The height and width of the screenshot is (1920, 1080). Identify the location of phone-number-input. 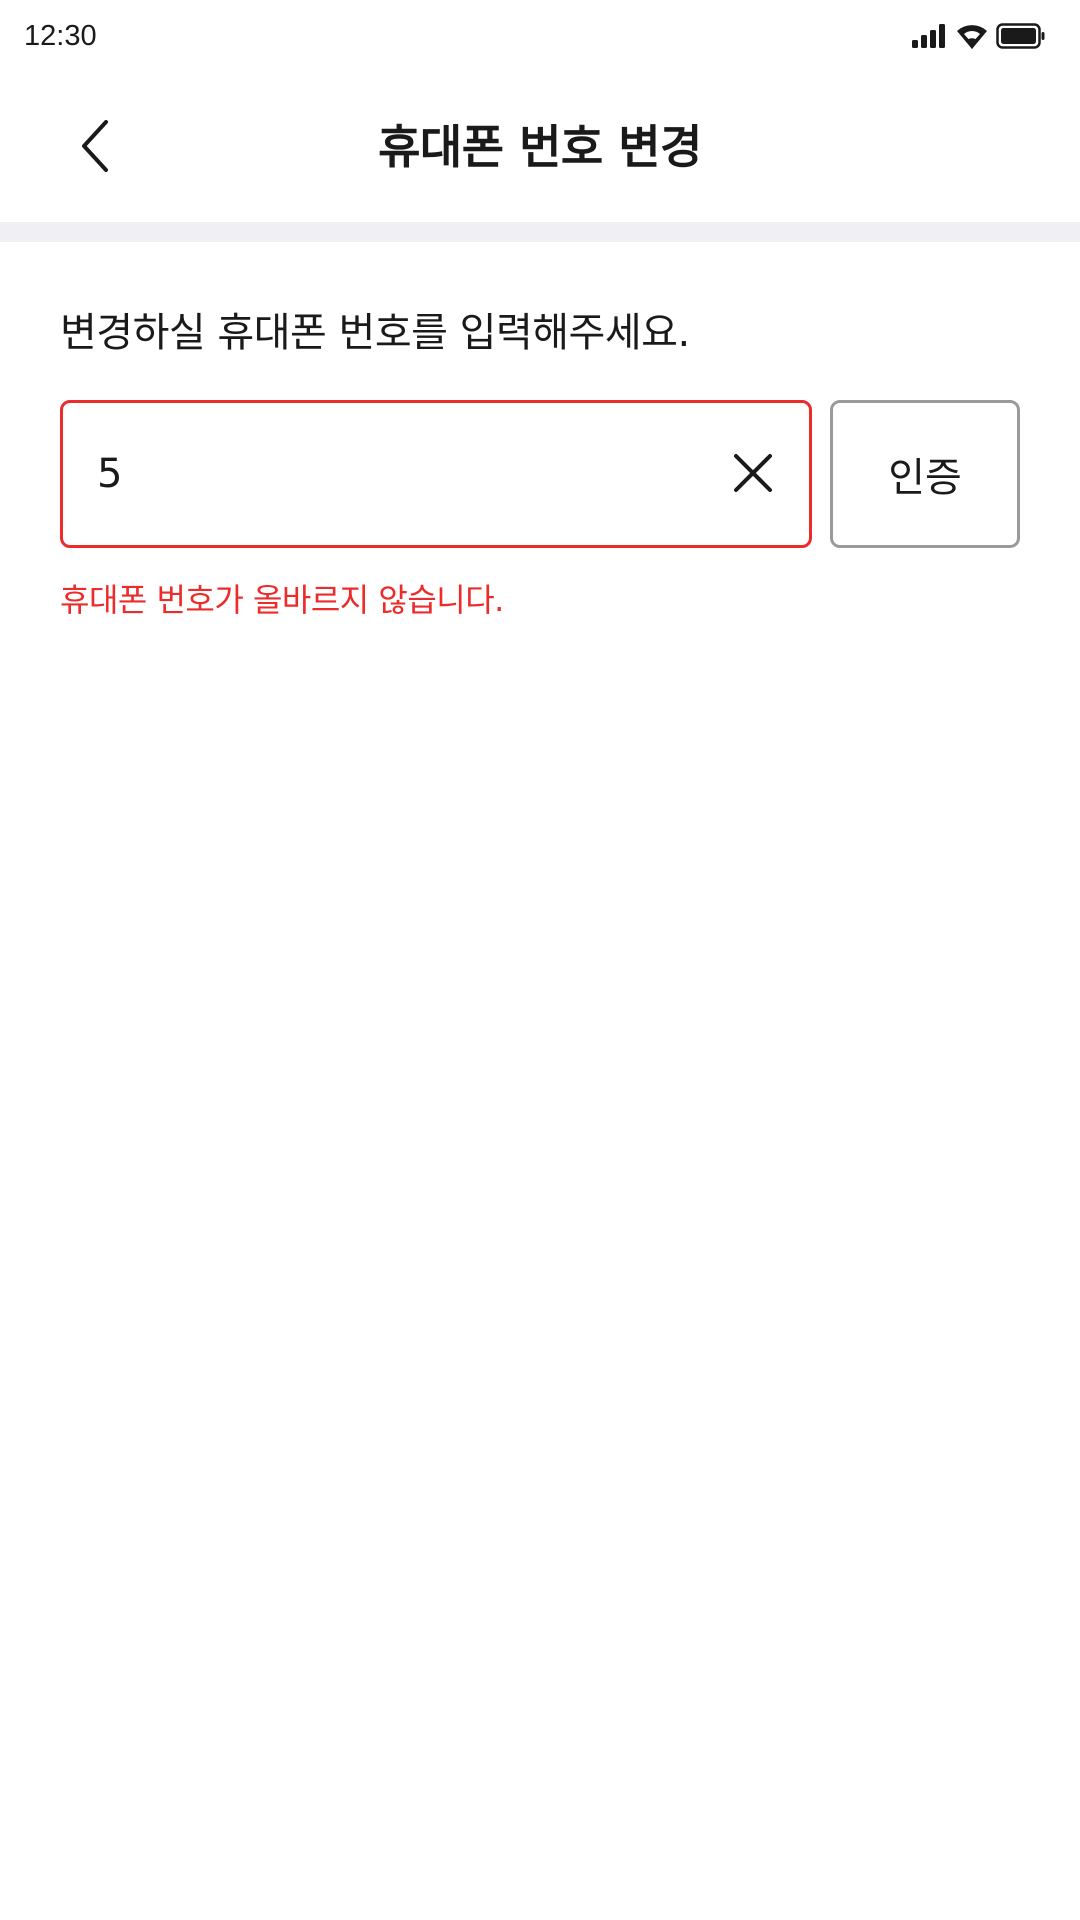
(377, 474).